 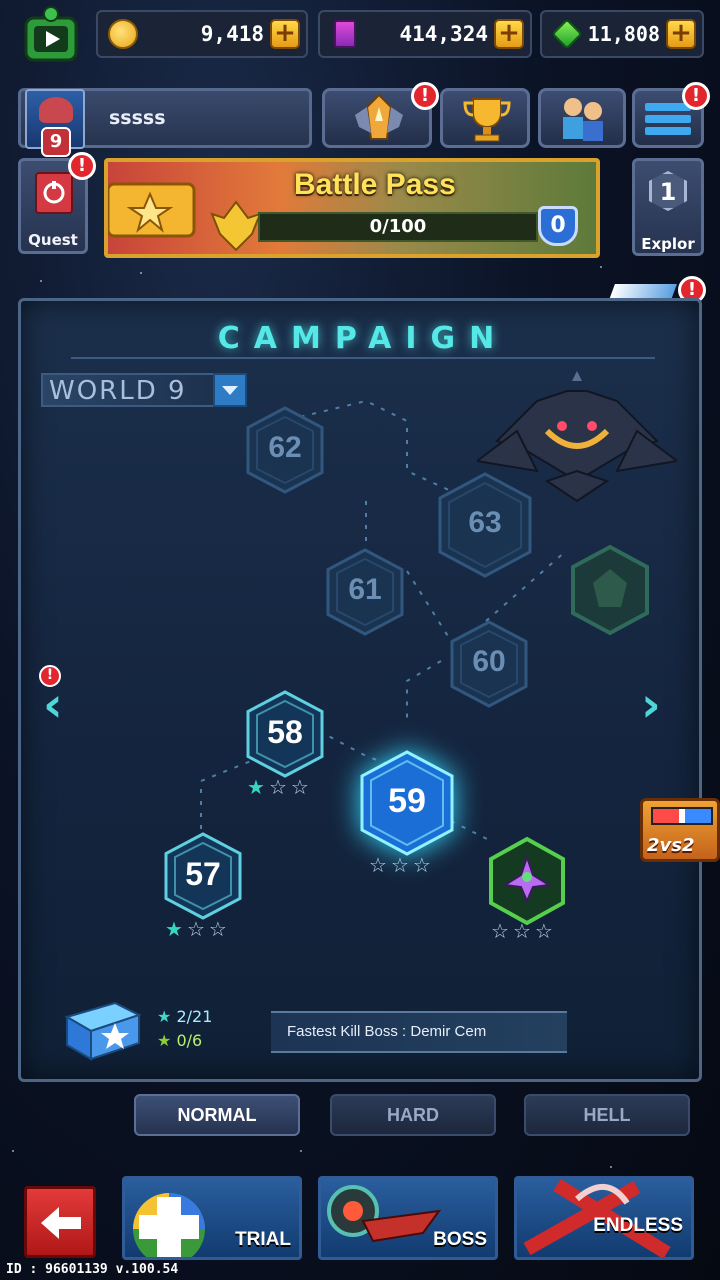 What do you see at coordinates (169, 1225) in the screenshot?
I see `trial-icon` at bounding box center [169, 1225].